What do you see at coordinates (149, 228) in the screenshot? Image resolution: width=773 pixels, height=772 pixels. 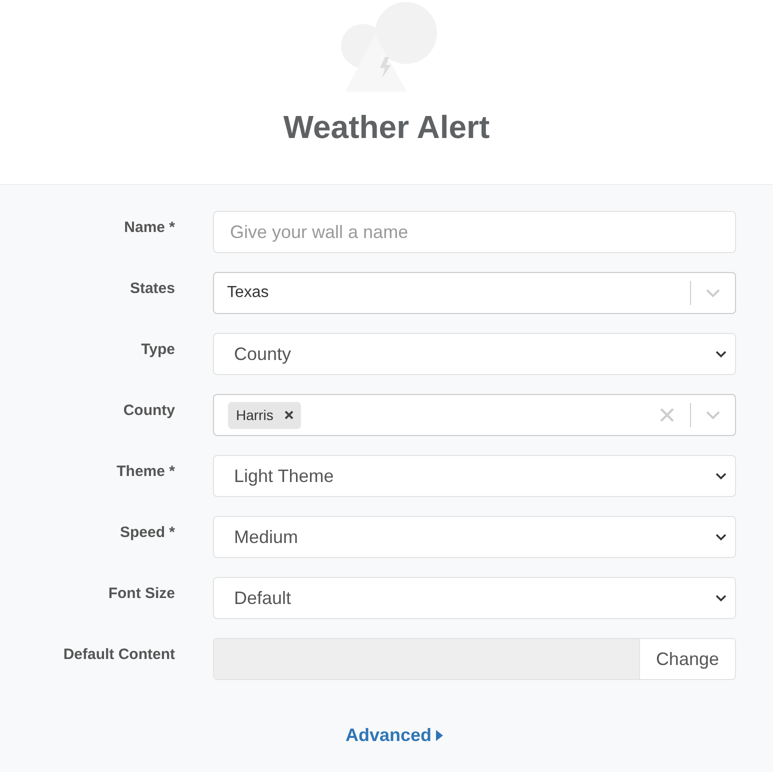 I see `field-label: Name *` at bounding box center [149, 228].